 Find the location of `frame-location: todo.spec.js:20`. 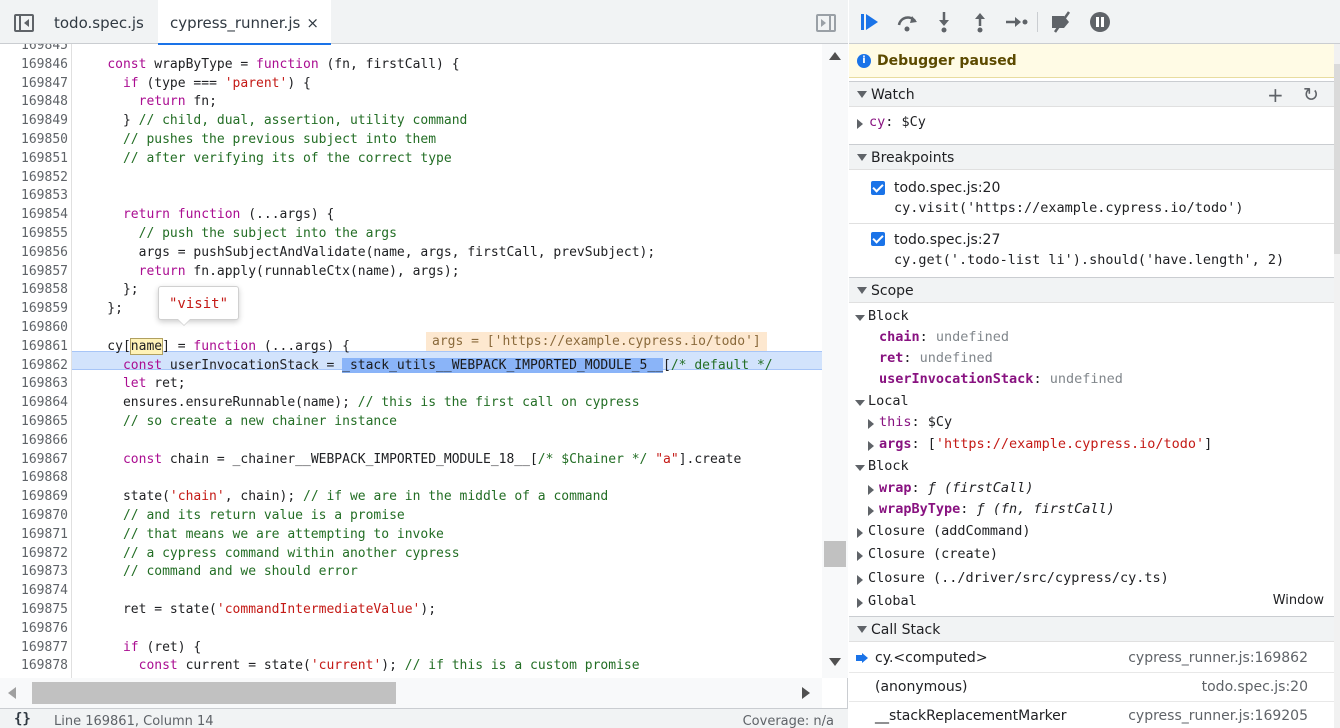

frame-location: todo.spec.js:20 is located at coordinates (1255, 687).